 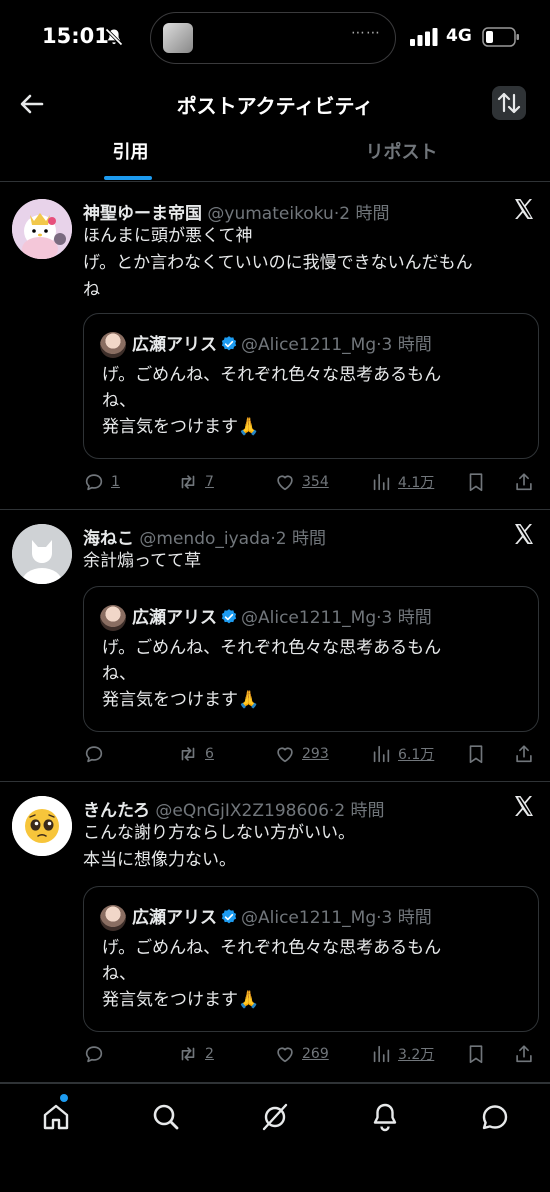 What do you see at coordinates (142, 214) in the screenshot?
I see `author-name: 神聖ゆーま帝国` at bounding box center [142, 214].